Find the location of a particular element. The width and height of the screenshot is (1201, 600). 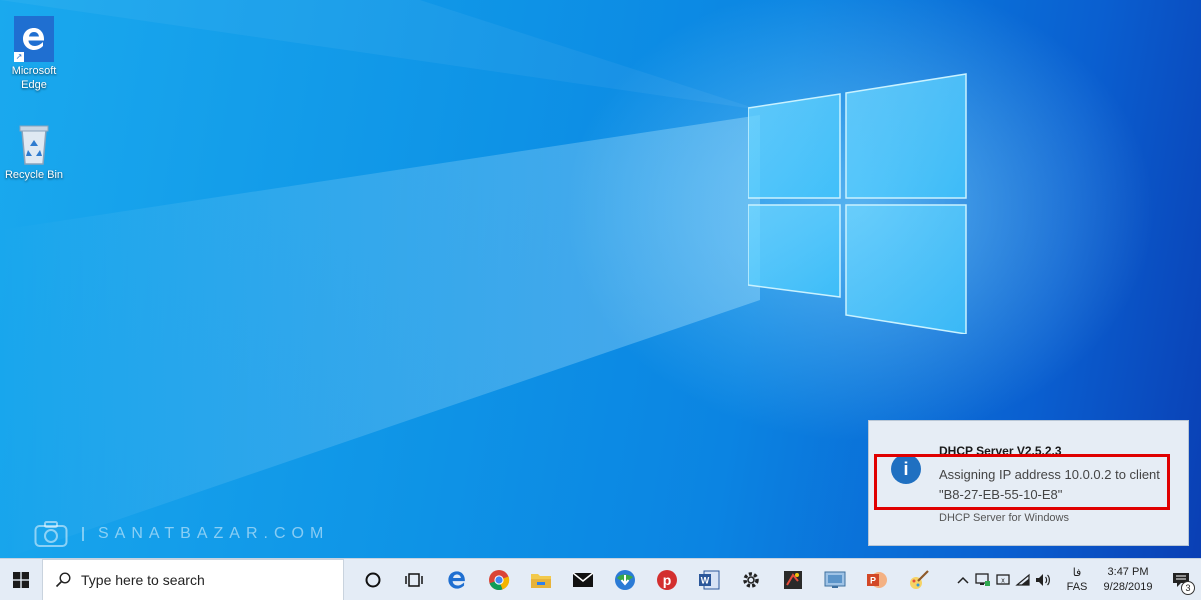

tray-volume is located at coordinates (1043, 579).